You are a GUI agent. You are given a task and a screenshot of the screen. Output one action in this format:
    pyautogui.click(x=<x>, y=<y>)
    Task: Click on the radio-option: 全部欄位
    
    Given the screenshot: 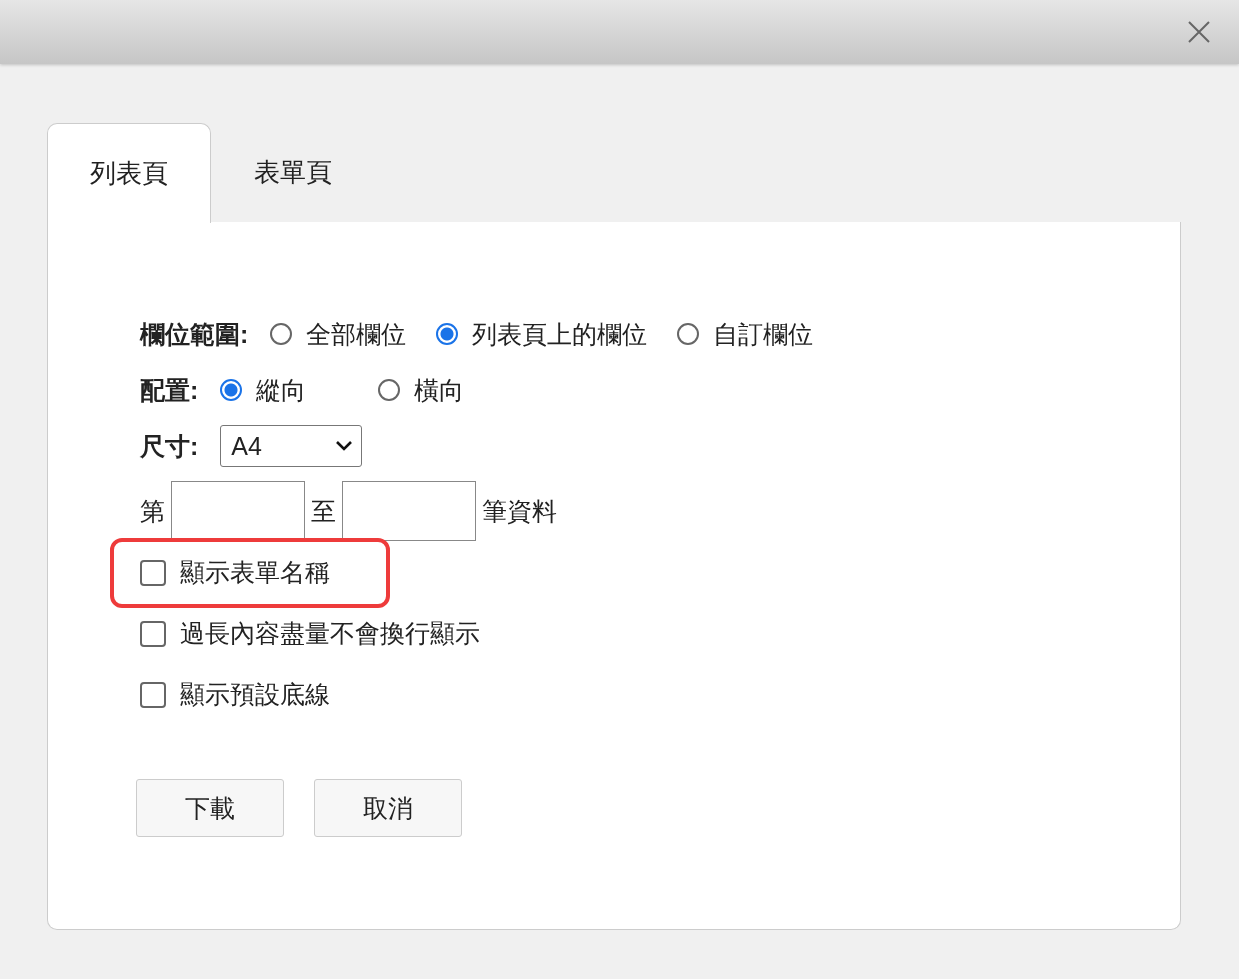 What is the action you would take?
    pyautogui.click(x=338, y=334)
    